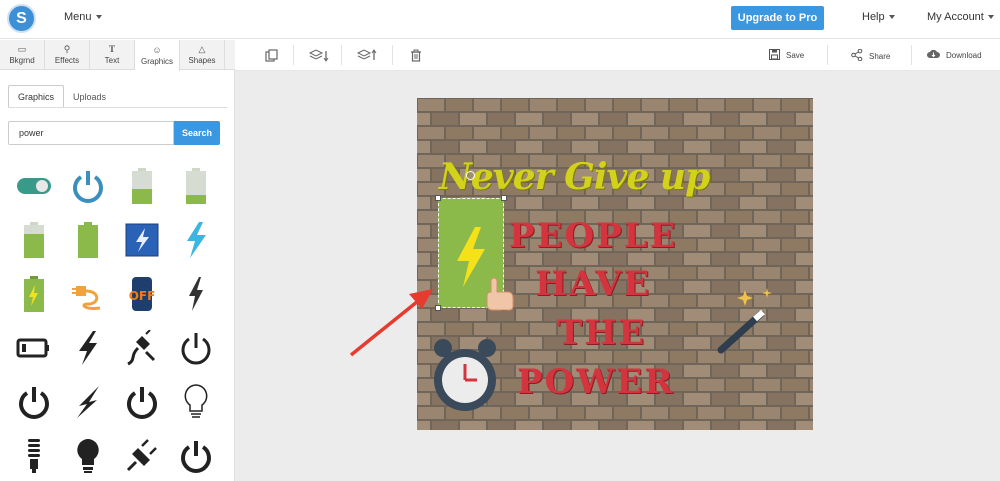 The width and height of the screenshot is (1000, 481). What do you see at coordinates (593, 236) in the screenshot?
I see `text-line-people: PEOPLE` at bounding box center [593, 236].